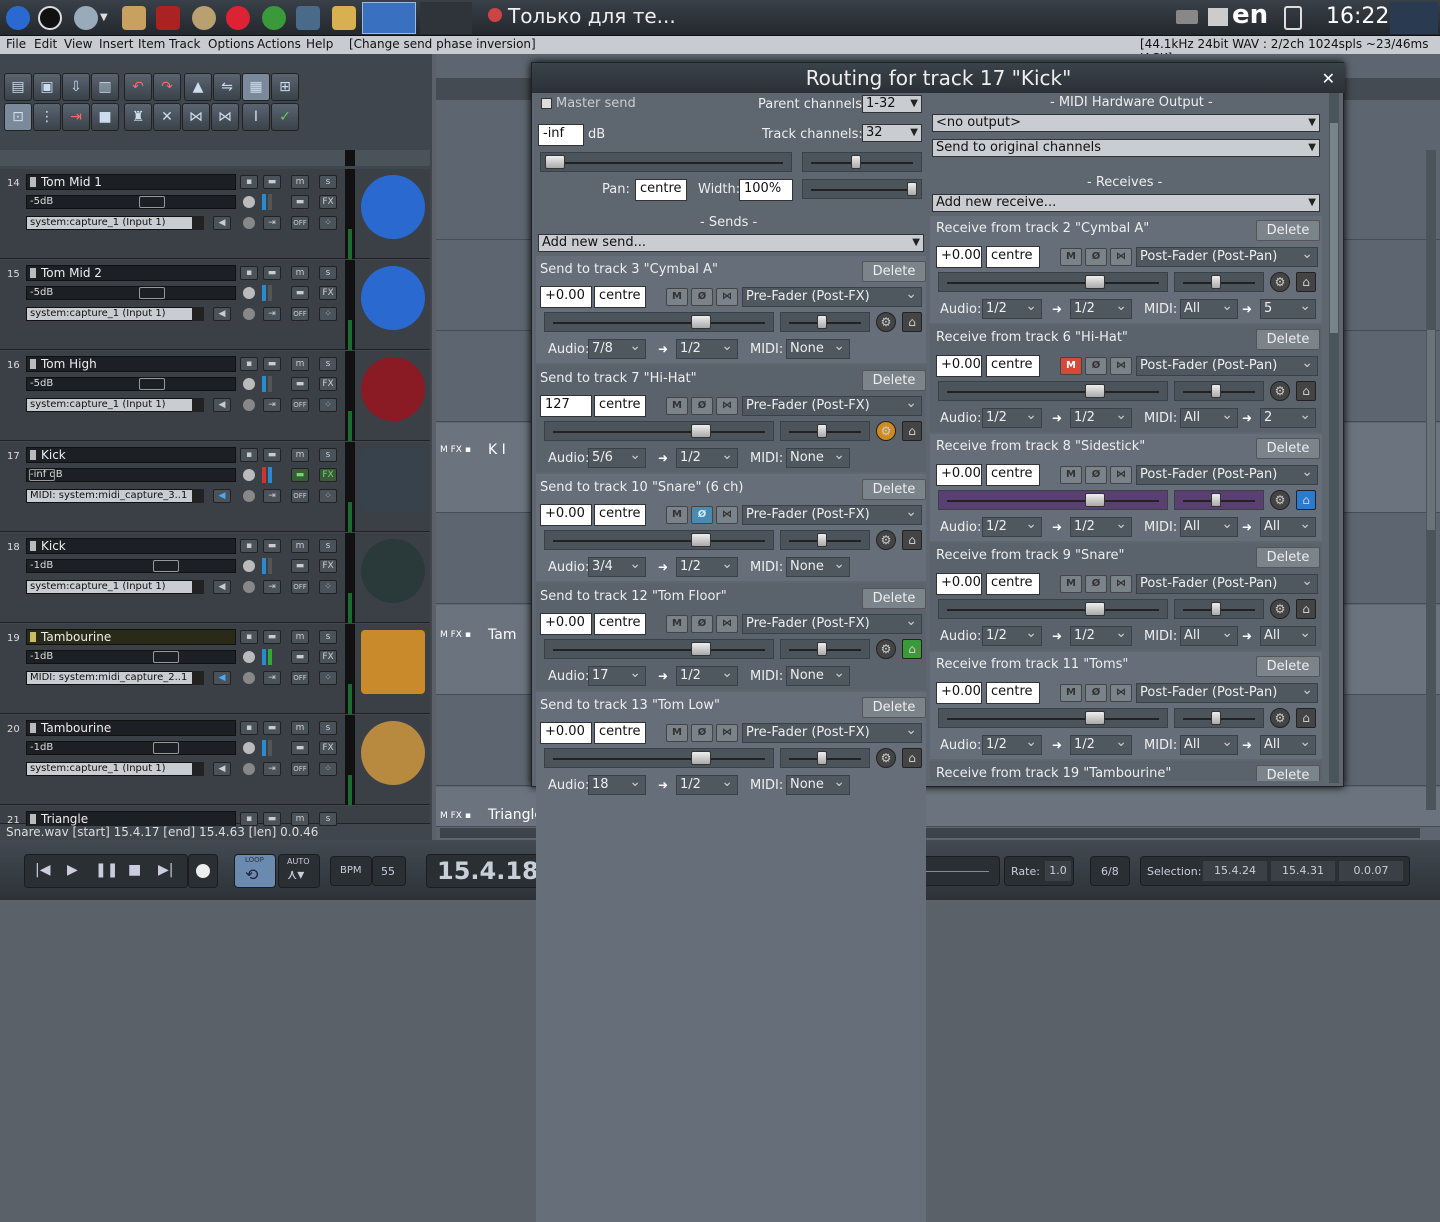  Describe the element at coordinates (1414, 18) in the screenshot. I see `desktop-pager` at that location.